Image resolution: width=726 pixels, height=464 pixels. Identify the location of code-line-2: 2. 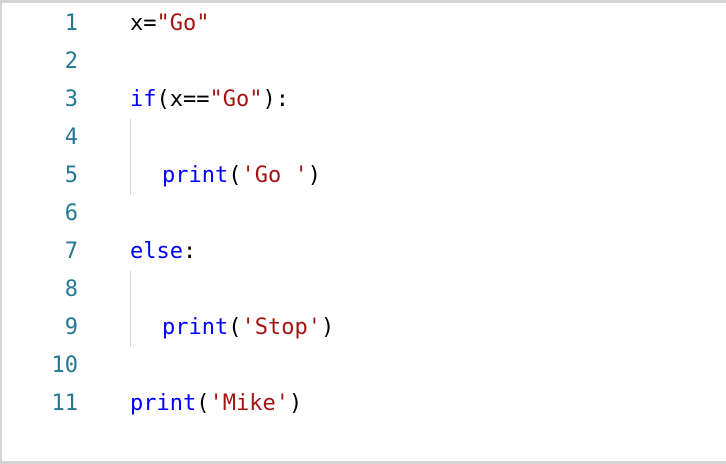
(364, 62).